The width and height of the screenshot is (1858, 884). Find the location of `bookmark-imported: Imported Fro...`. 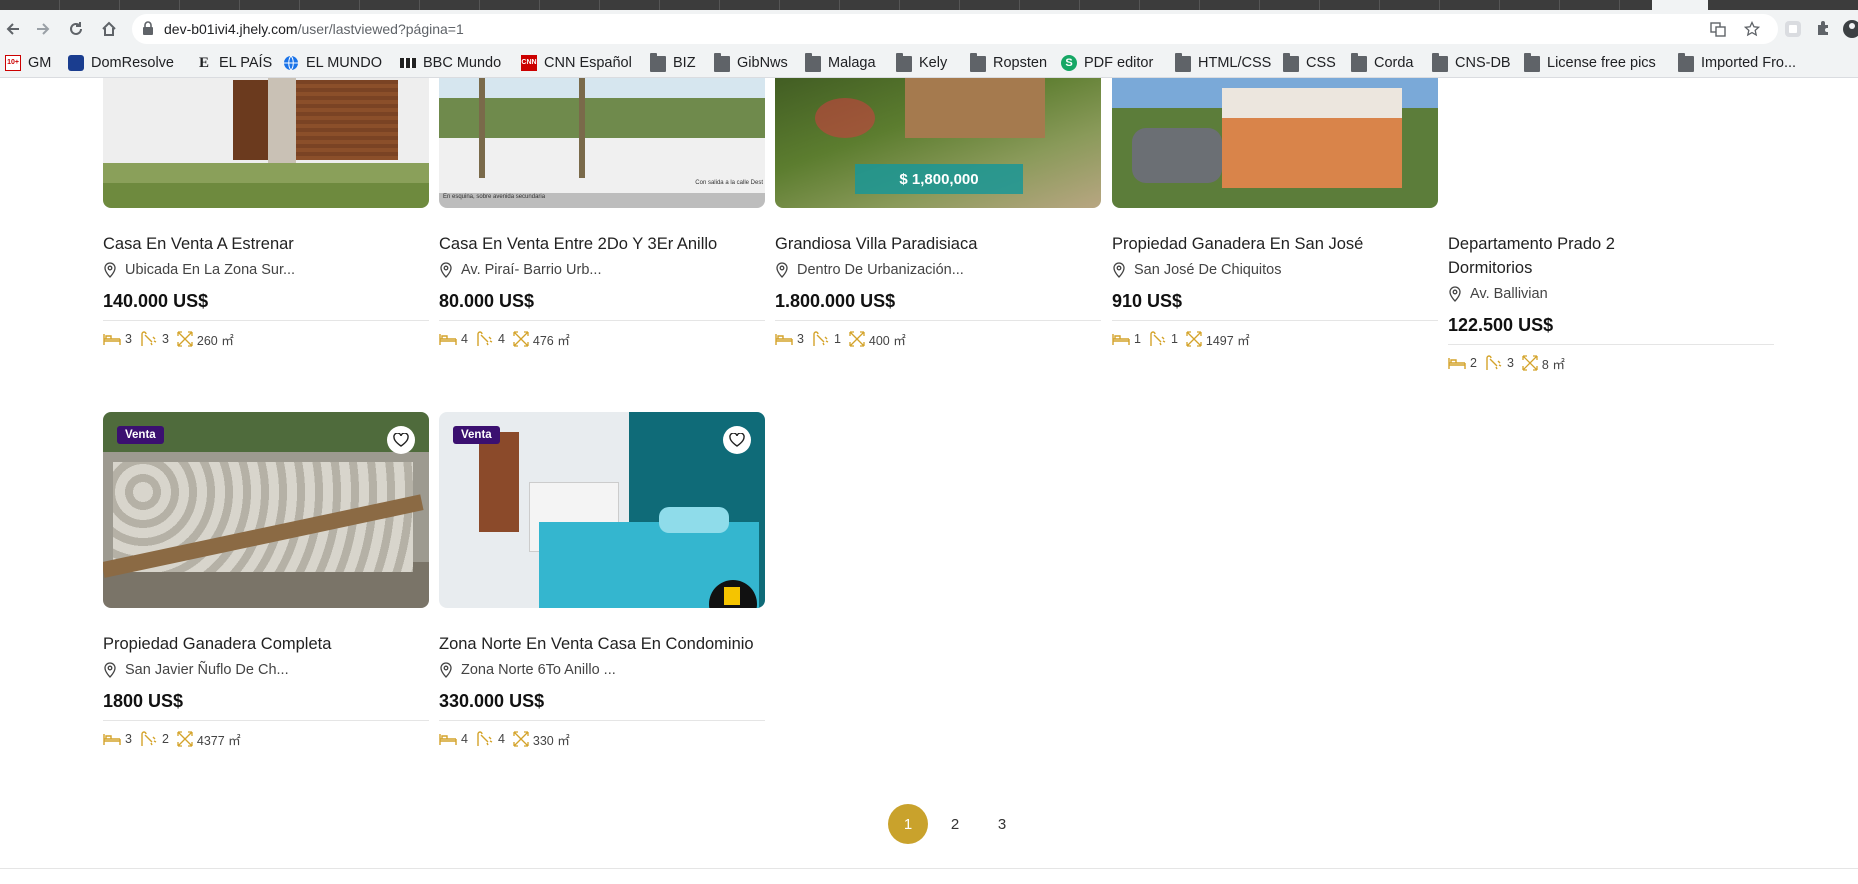

bookmark-imported: Imported Fro... is located at coordinates (1737, 63).